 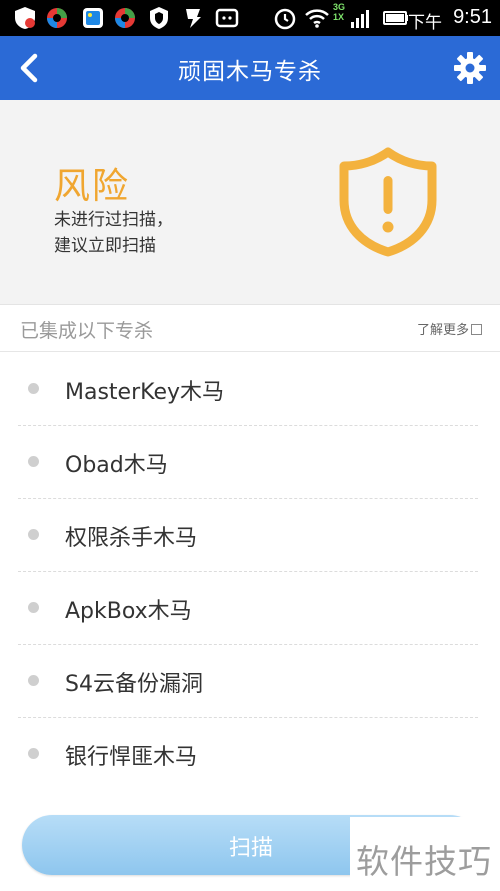 What do you see at coordinates (92, 186) in the screenshot?
I see `risk-title: 风险` at bounding box center [92, 186].